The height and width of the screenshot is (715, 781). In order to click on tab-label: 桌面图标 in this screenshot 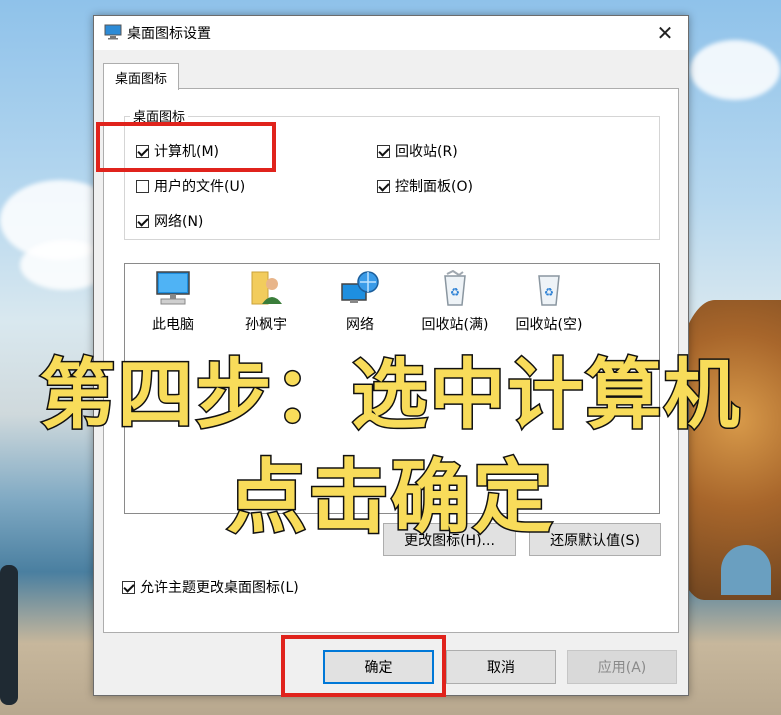, I will do `click(140, 79)`.